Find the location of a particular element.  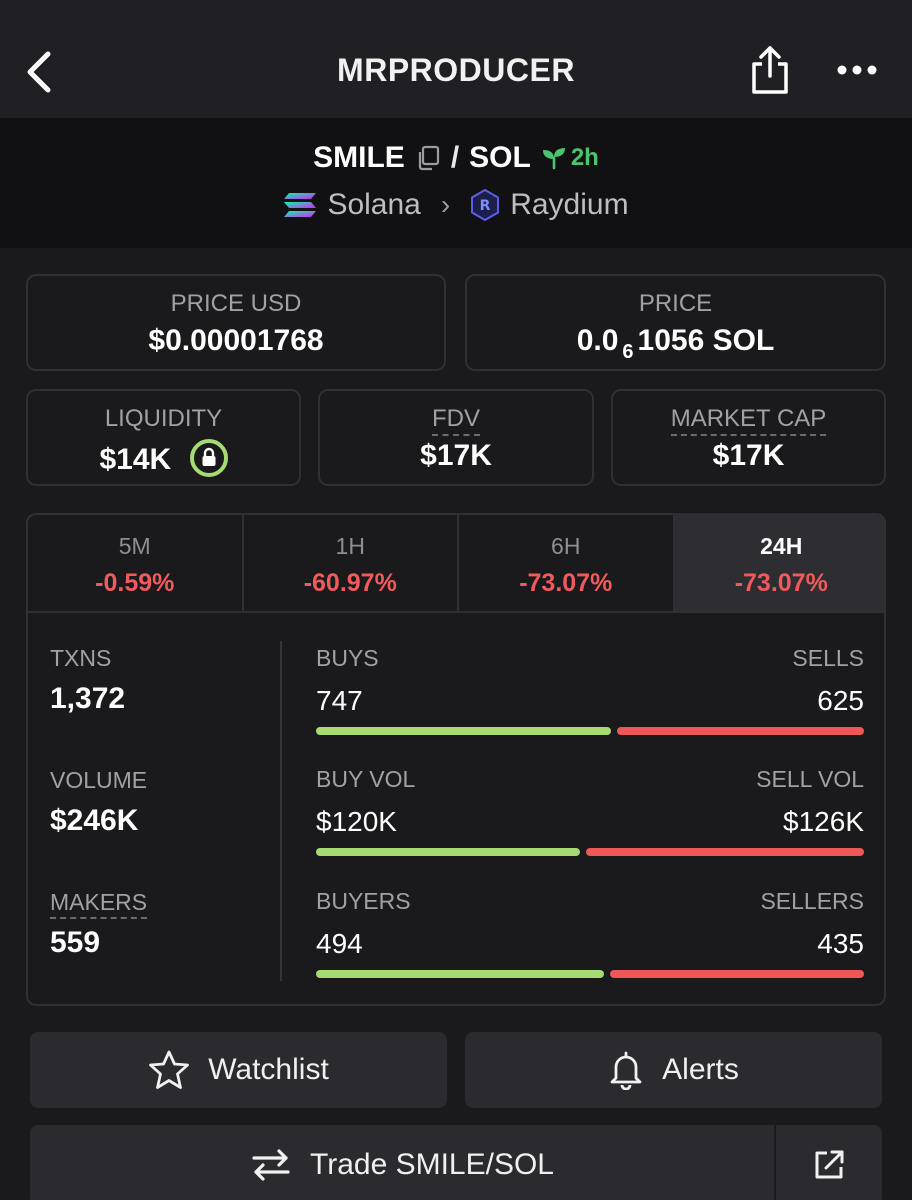

svg-text: R is located at coordinates (485, 206).